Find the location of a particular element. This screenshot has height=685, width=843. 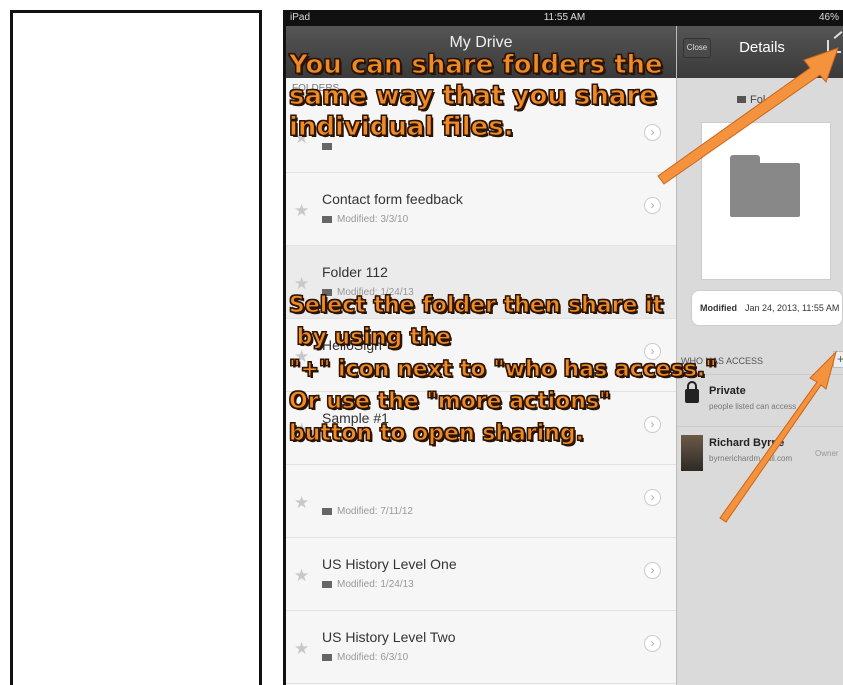

folder-name: US History Level Two is located at coordinates (389, 637).